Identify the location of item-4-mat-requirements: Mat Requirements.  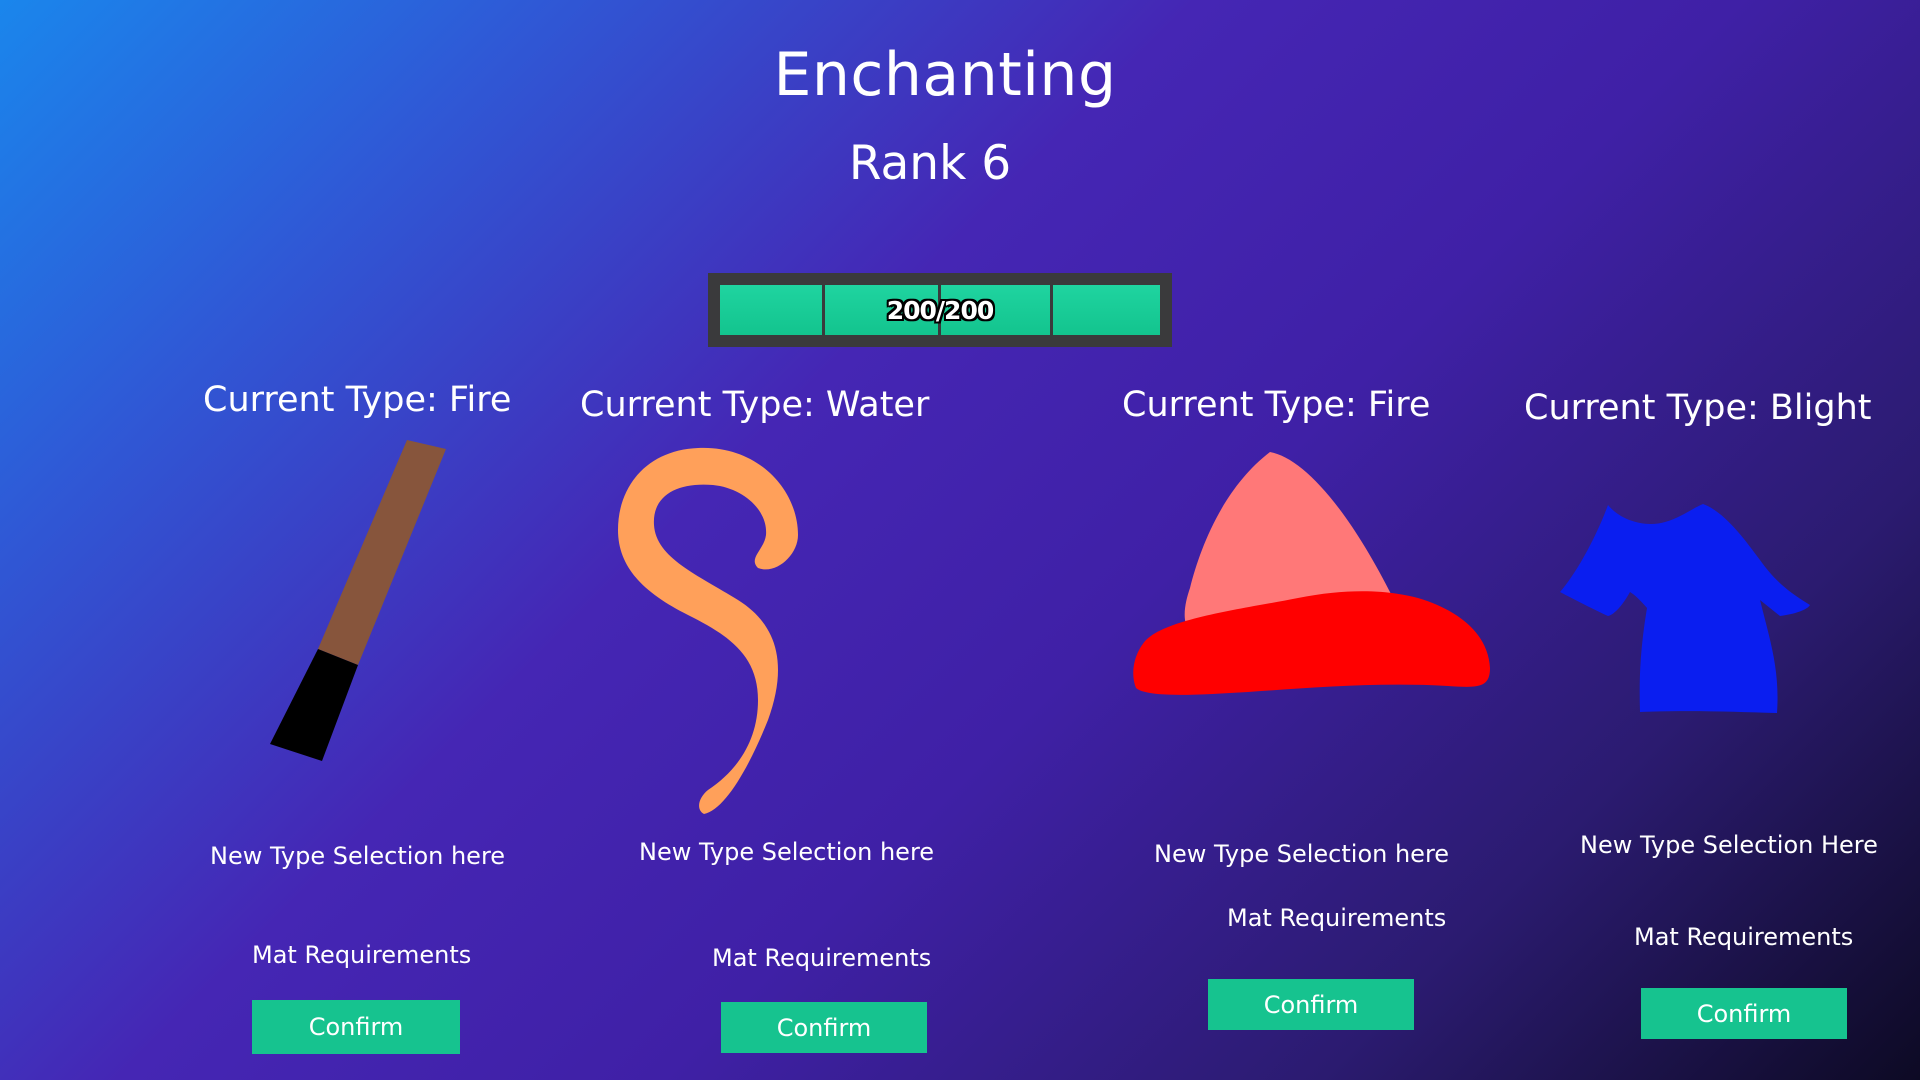
(1744, 937).